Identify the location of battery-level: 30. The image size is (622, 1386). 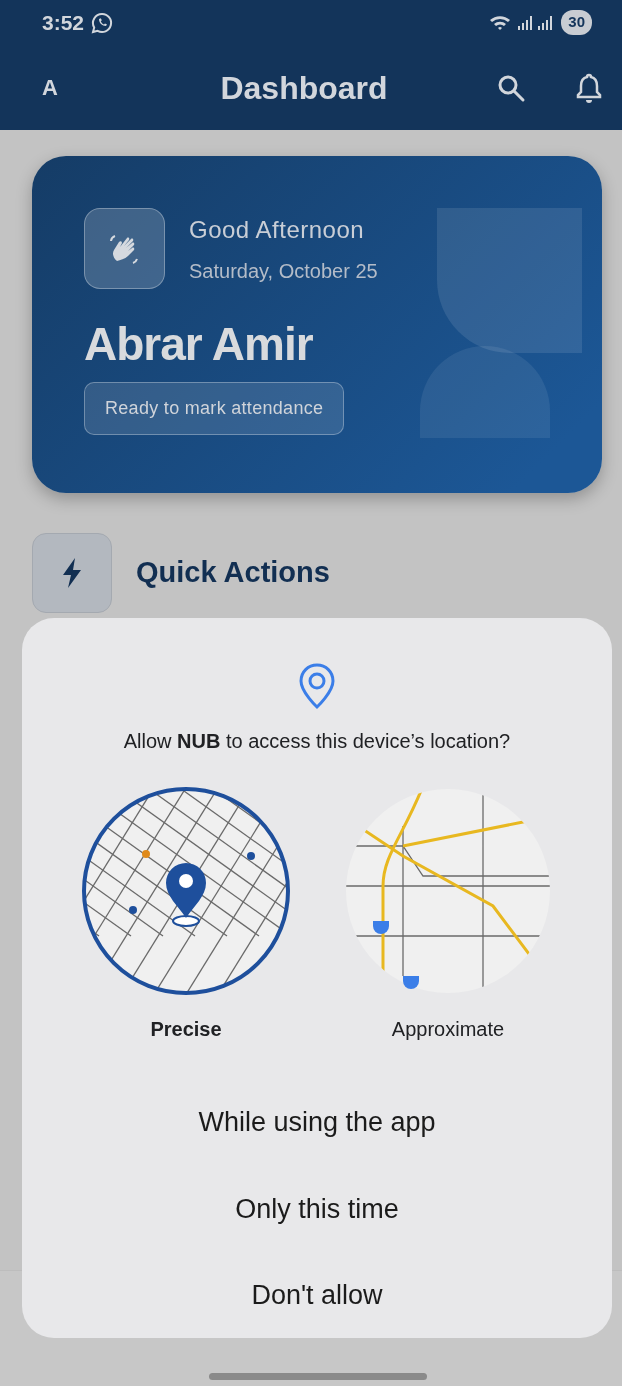
(576, 22).